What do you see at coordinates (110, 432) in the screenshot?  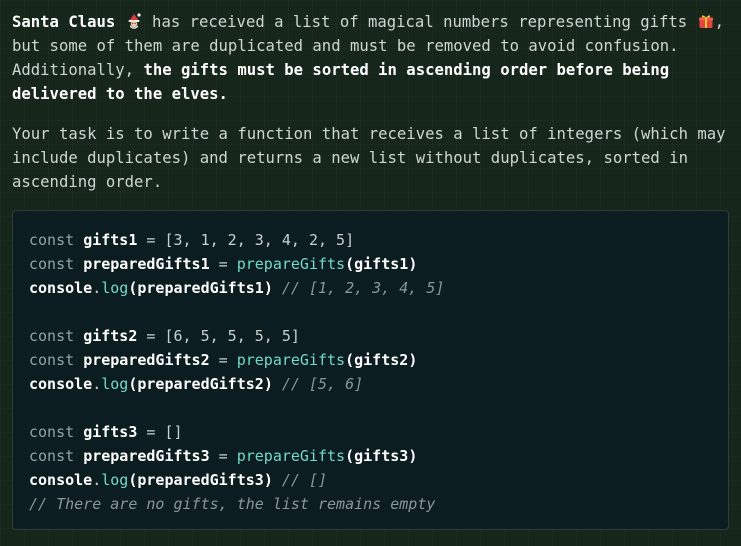 I see `variable-name: gifts3` at bounding box center [110, 432].